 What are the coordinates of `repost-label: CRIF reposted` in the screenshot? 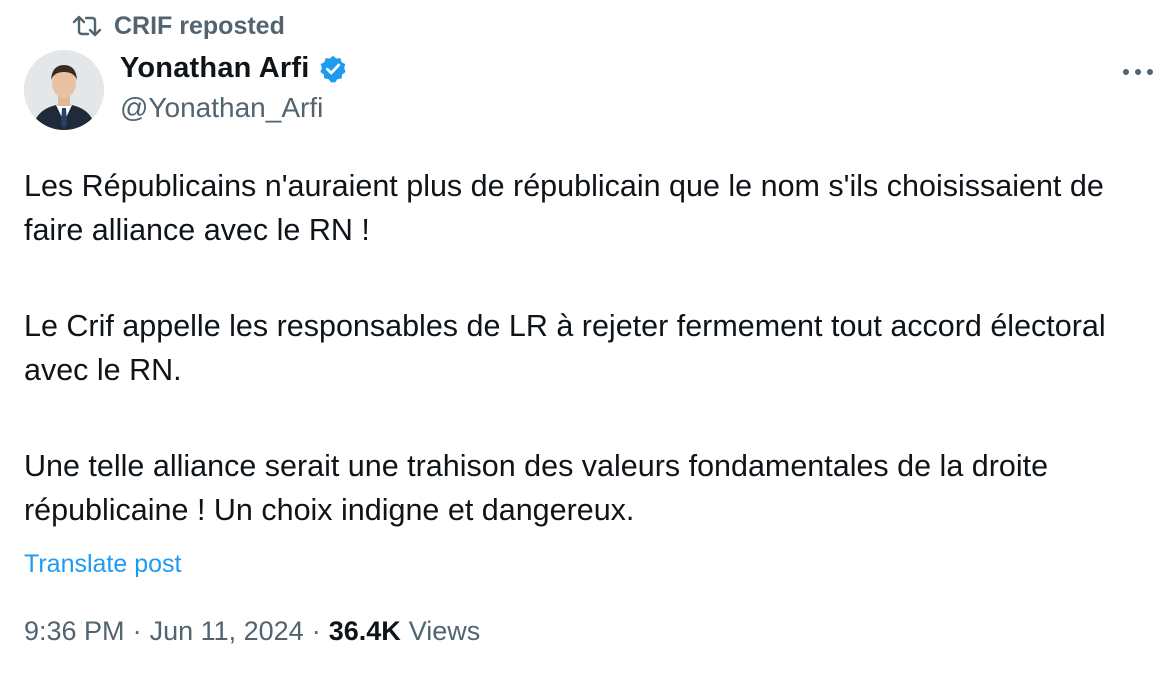 It's located at (199, 25).